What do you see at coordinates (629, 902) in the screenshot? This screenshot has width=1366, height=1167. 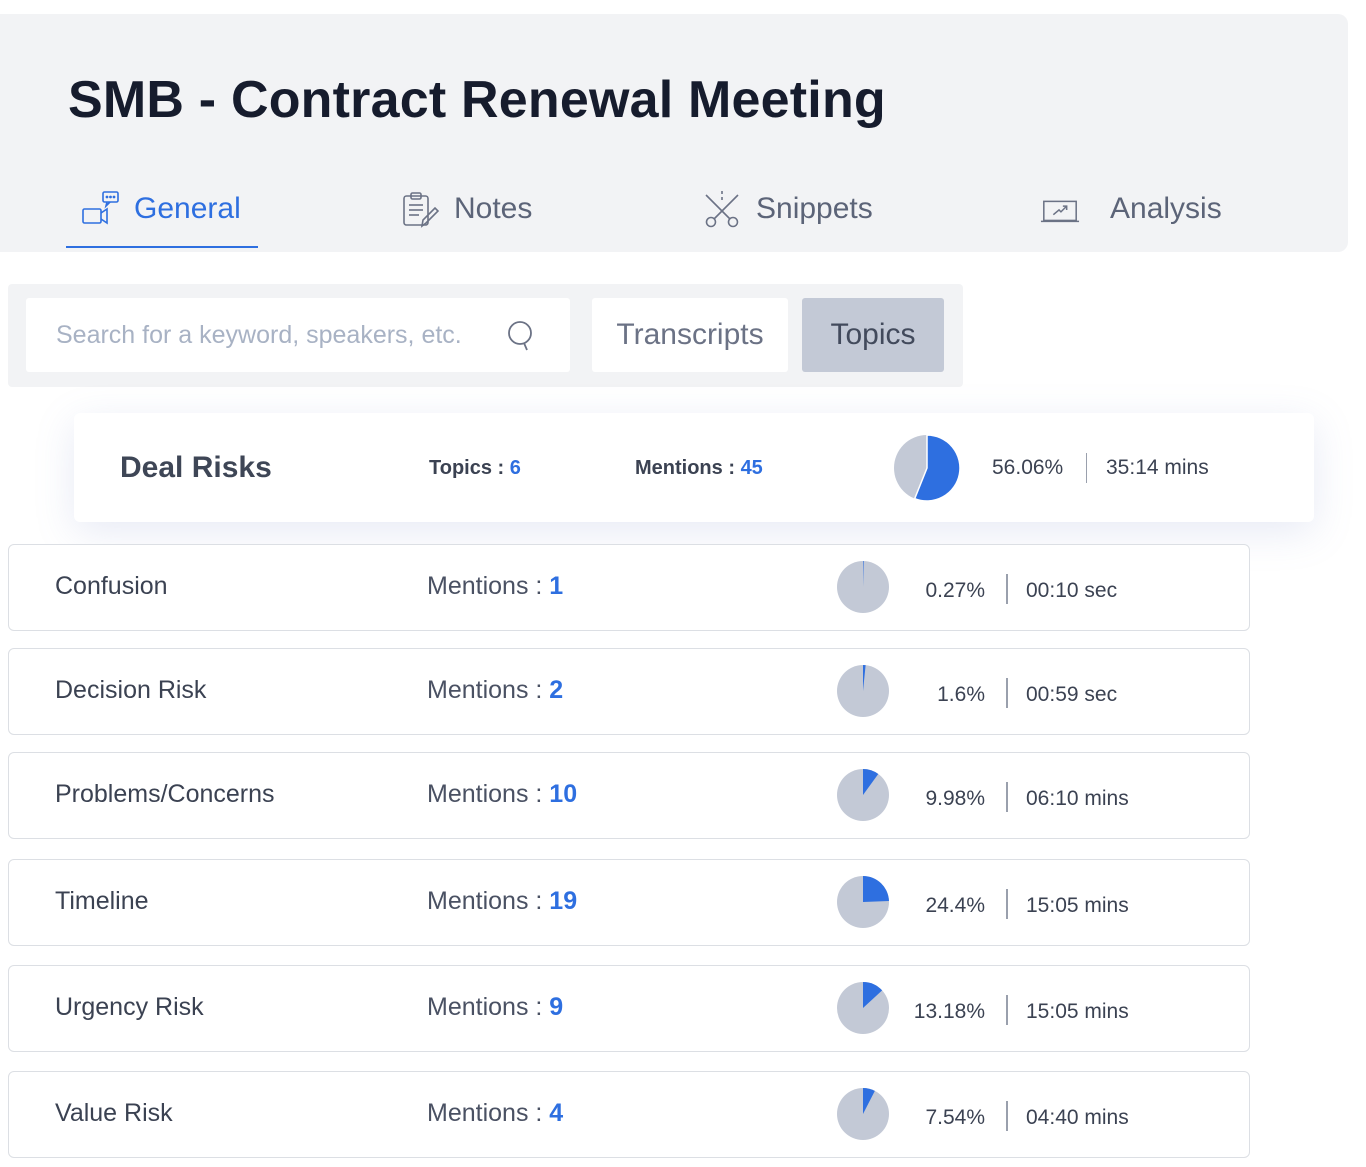 I see `topic-row: Timeline Mentions : 19 24.4% 15:05 mins` at bounding box center [629, 902].